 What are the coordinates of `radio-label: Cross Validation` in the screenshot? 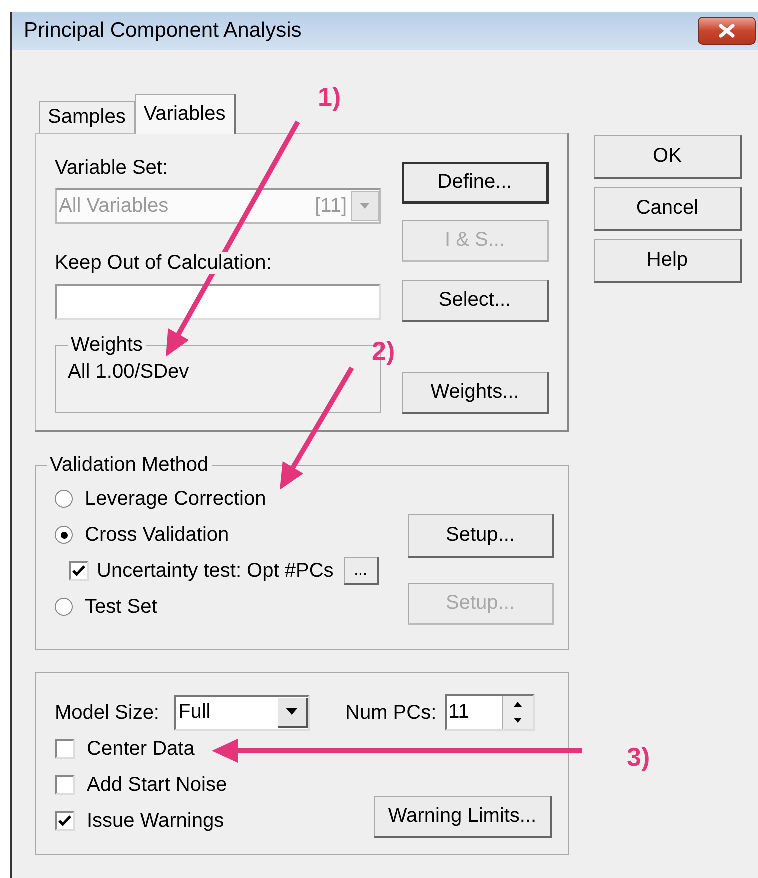 It's located at (157, 535).